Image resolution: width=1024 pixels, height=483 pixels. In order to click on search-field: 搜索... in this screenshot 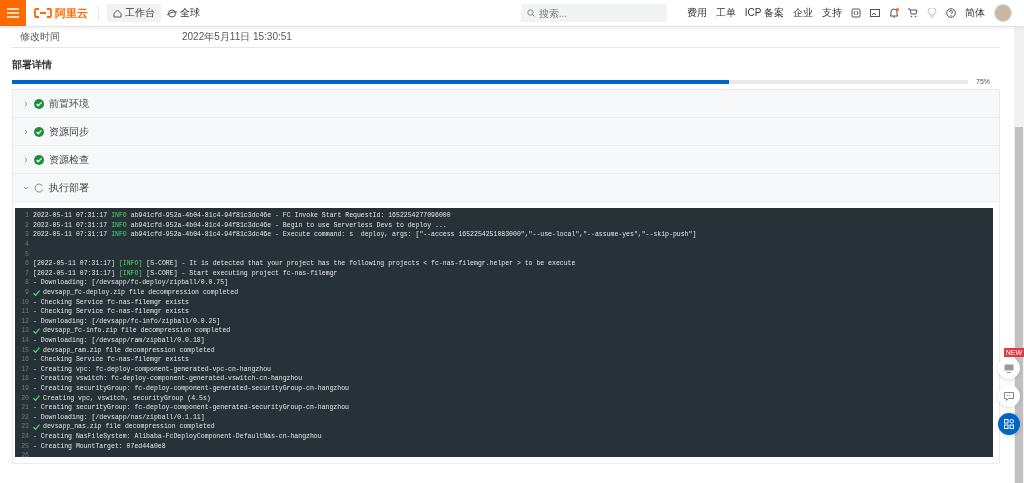, I will do `click(593, 13)`.